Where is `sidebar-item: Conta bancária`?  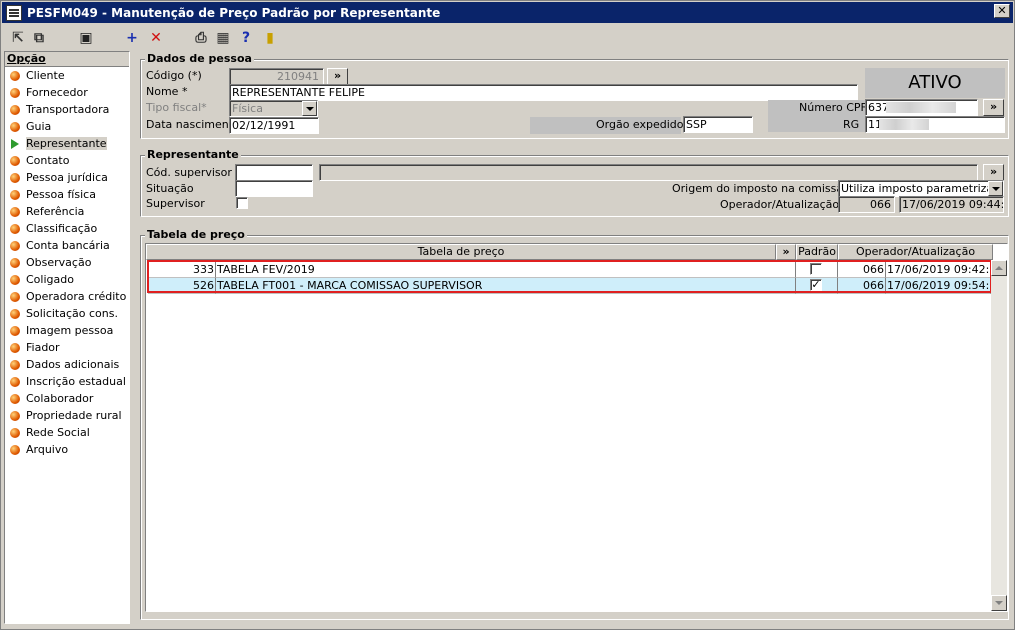 sidebar-item: Conta bancária is located at coordinates (67, 245).